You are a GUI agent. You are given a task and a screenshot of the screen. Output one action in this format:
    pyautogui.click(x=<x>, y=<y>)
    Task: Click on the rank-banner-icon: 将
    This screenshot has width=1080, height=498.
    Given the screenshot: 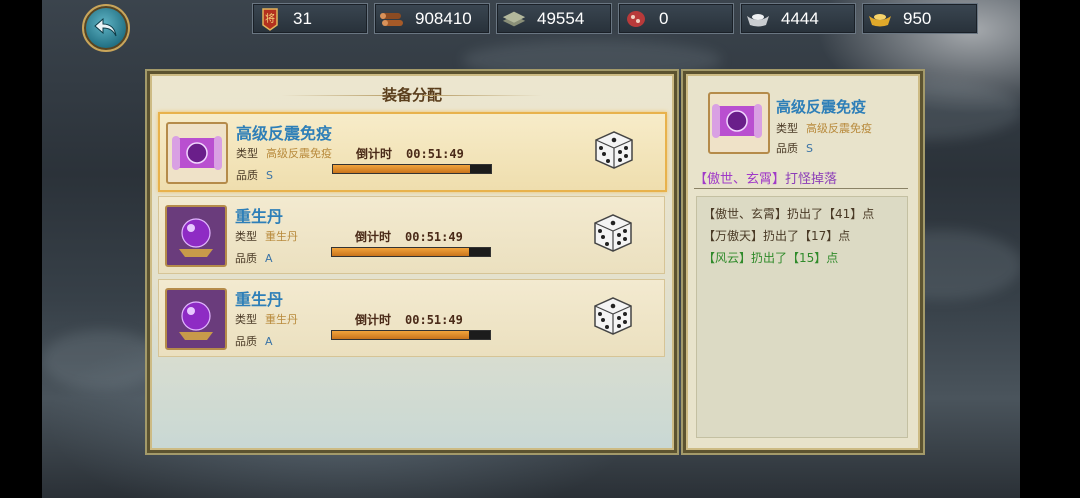 What is the action you would take?
    pyautogui.click(x=270, y=19)
    